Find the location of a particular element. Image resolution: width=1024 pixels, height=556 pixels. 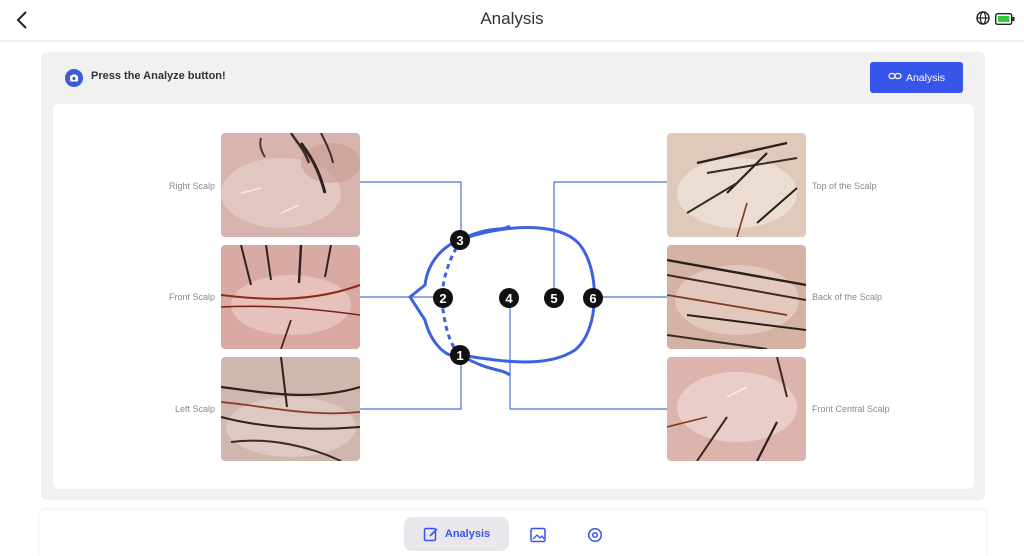

settings-icon is located at coordinates (595, 535).